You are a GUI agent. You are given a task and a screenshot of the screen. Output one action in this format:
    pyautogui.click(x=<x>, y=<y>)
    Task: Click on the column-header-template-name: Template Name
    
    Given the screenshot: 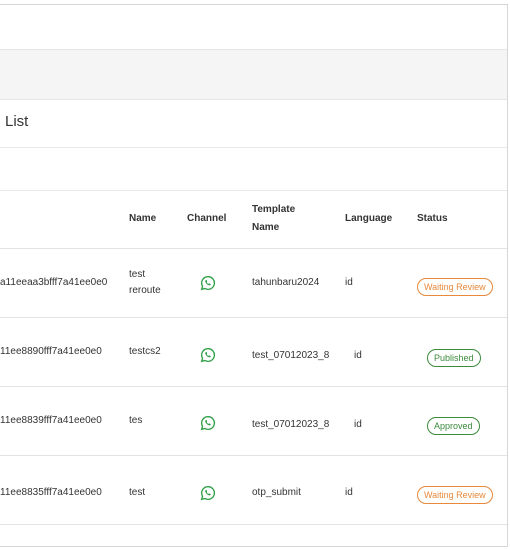 What is the action you would take?
    pyautogui.click(x=273, y=219)
    